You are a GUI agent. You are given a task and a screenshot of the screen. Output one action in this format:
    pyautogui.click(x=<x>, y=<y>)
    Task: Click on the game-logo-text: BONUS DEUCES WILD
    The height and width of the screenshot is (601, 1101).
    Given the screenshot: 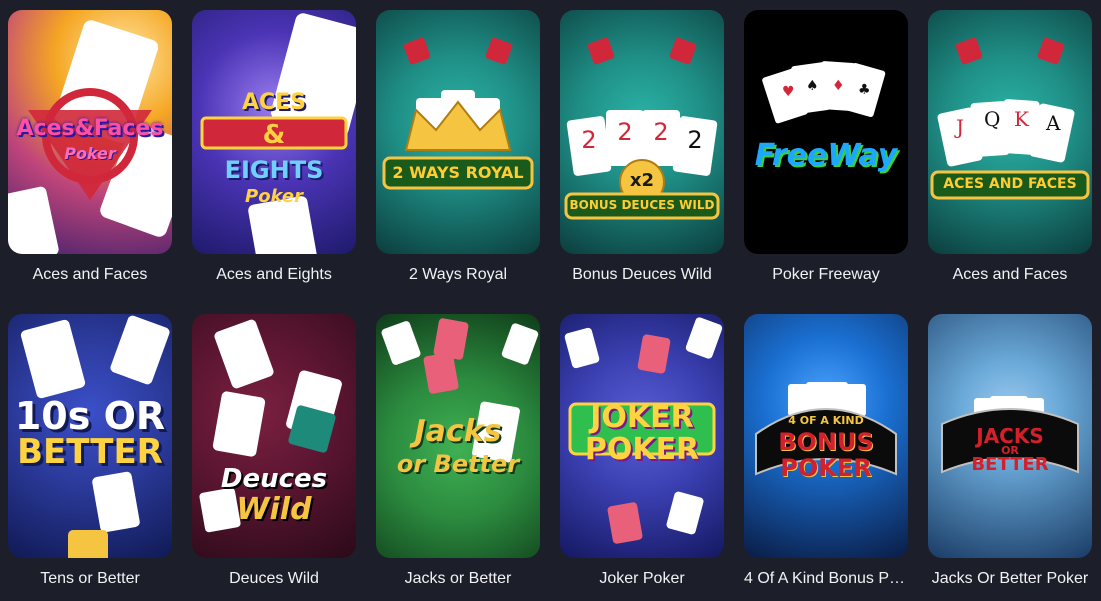 What is the action you would take?
    pyautogui.click(x=642, y=205)
    